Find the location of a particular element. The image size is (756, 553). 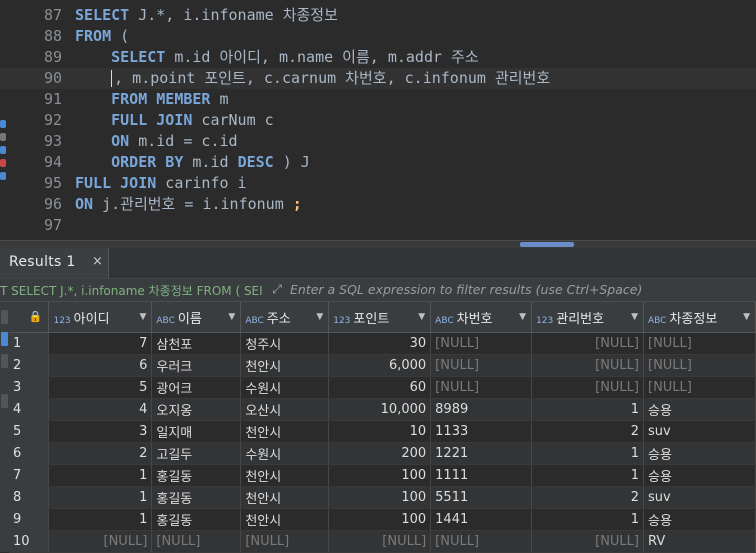

table-cell: 1133 is located at coordinates (481, 431).